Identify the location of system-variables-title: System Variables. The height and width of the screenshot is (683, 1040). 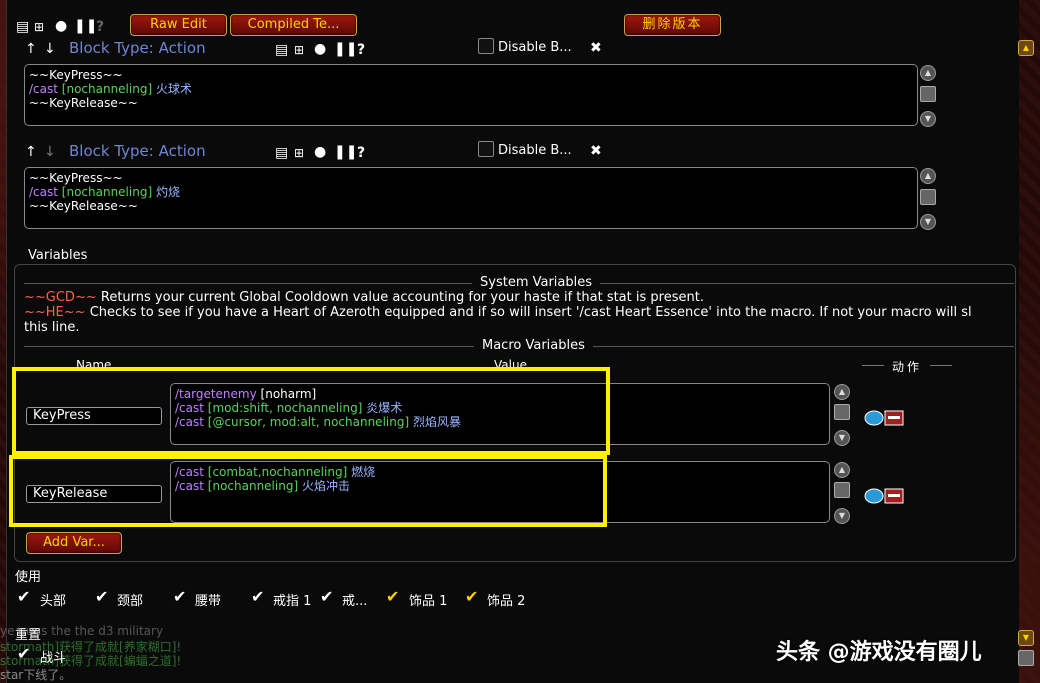
(536, 282).